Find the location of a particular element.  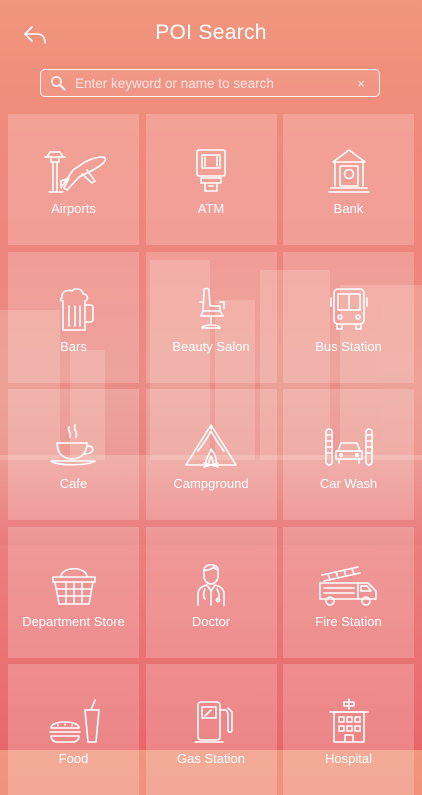

category-tile-car-wash: Car Wash is located at coordinates (348, 454).